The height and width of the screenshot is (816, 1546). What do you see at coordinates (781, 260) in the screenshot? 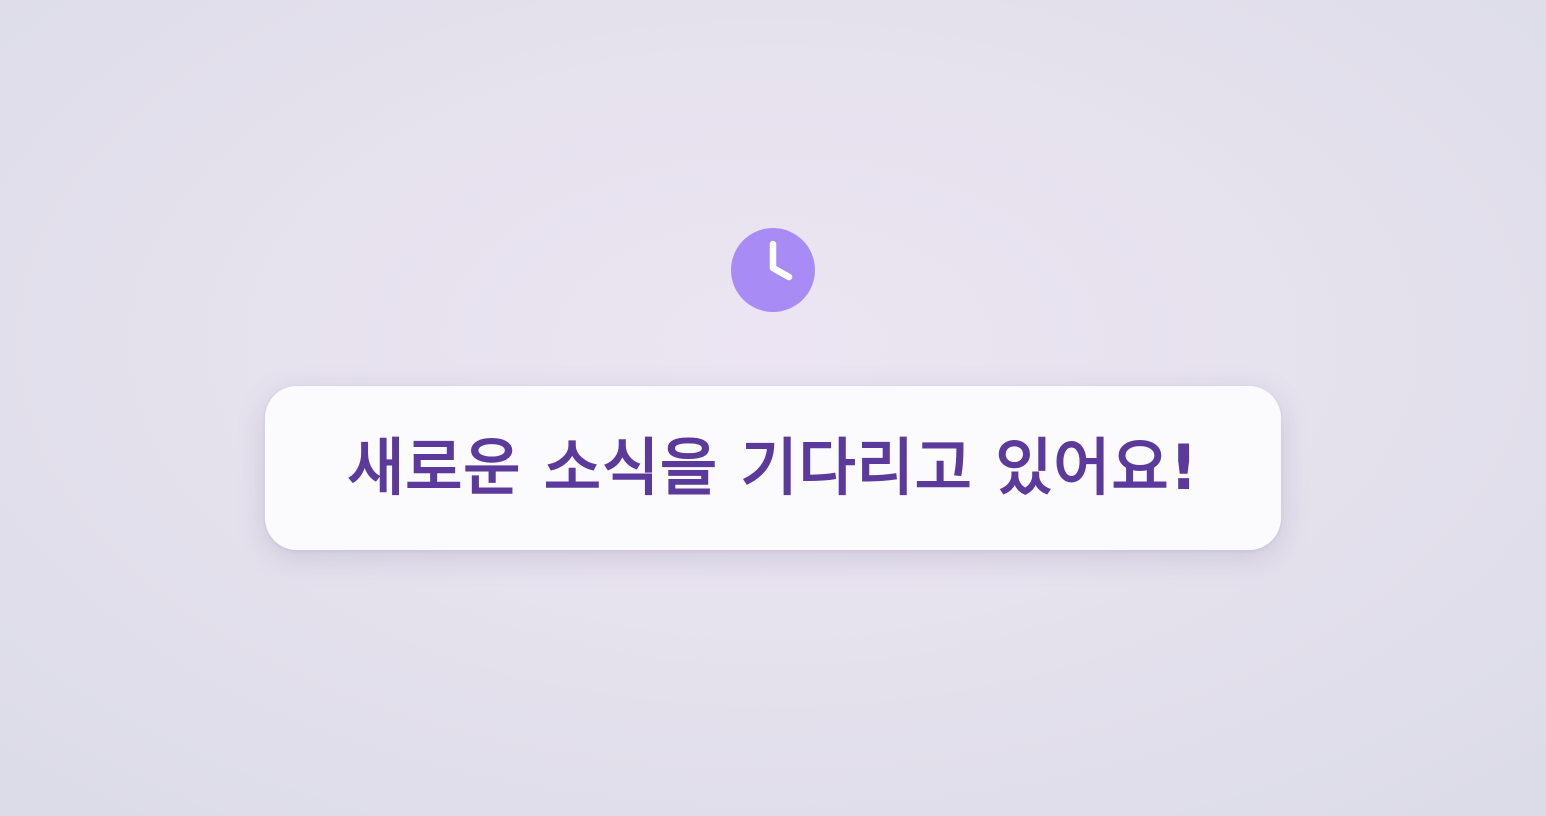
I see `clock-hands` at bounding box center [781, 260].